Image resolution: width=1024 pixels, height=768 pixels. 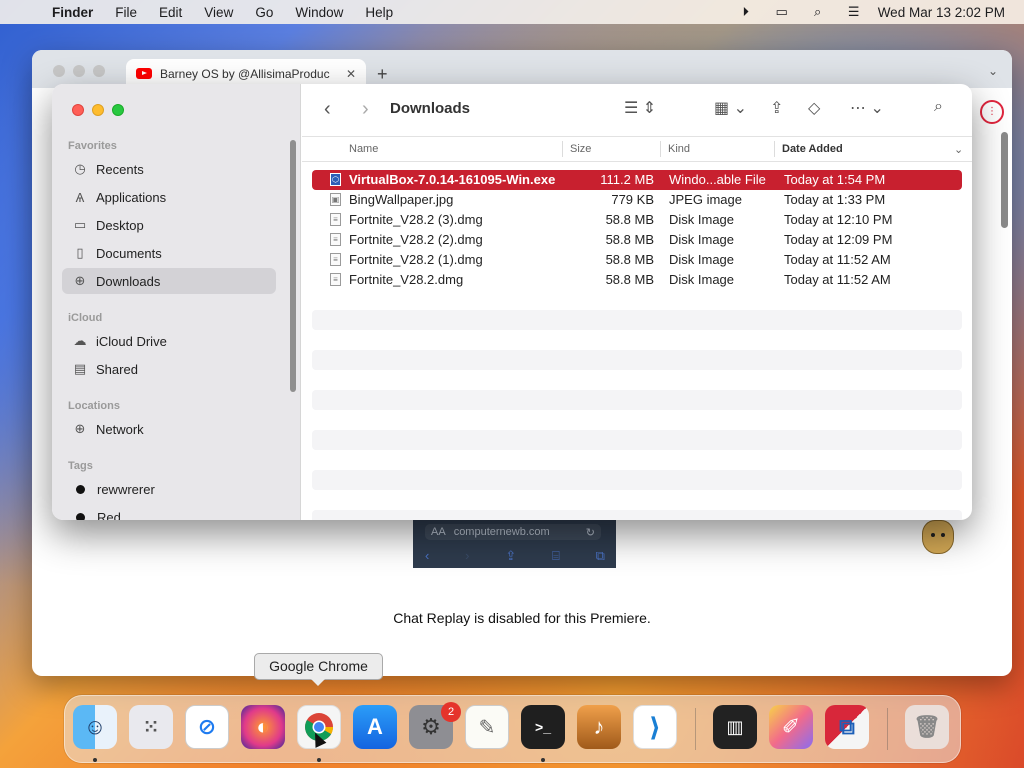 What do you see at coordinates (993, 71) in the screenshot?
I see `tab-list-chevron-icon: ⌄` at bounding box center [993, 71].